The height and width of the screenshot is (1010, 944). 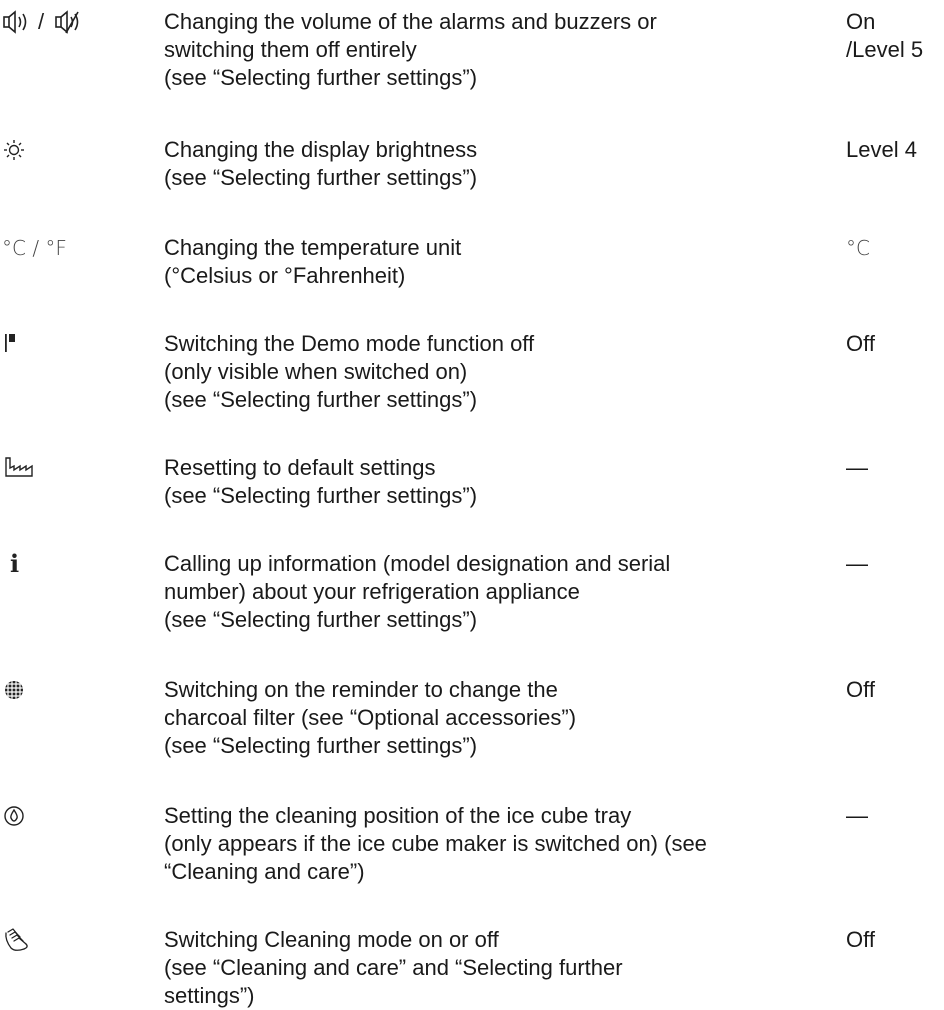 I want to click on info-icon: i, so click(x=15, y=563).